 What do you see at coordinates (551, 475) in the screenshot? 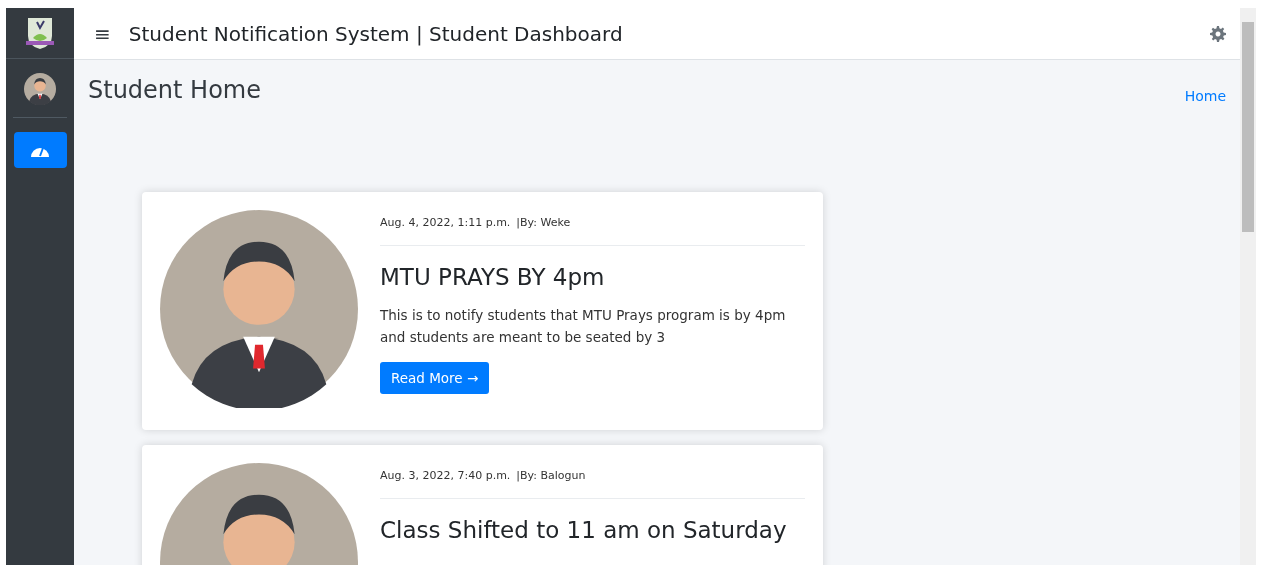
I see `post-author: |By: Balogun` at bounding box center [551, 475].